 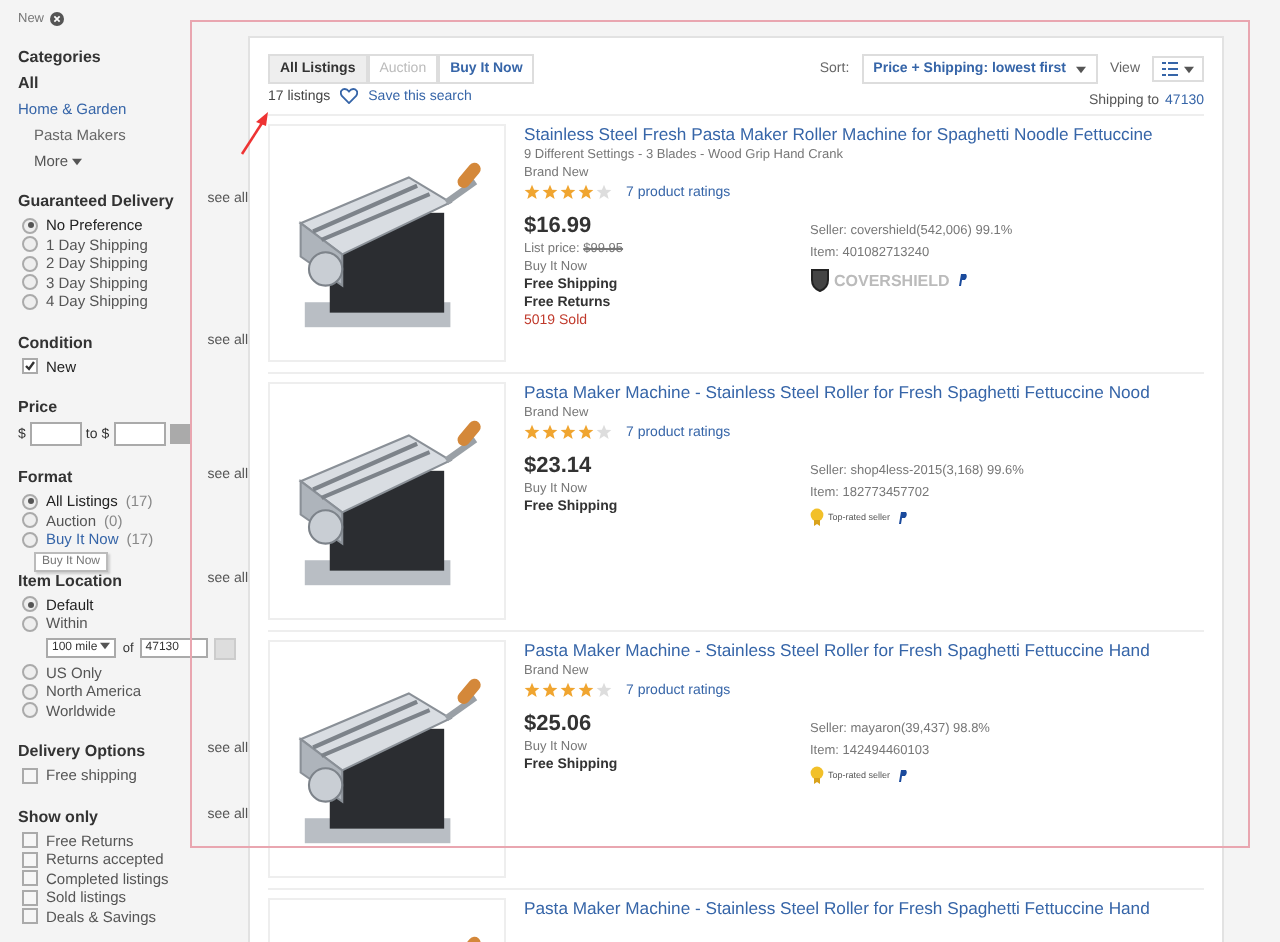 What do you see at coordinates (82, 751) in the screenshot?
I see `section-title: Delivery Options` at bounding box center [82, 751].